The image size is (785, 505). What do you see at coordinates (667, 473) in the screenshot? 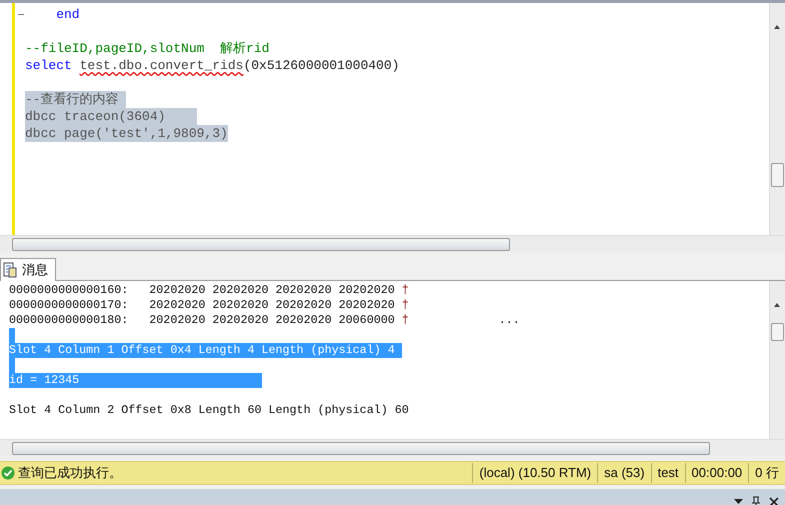
I see `database-name: test` at bounding box center [667, 473].